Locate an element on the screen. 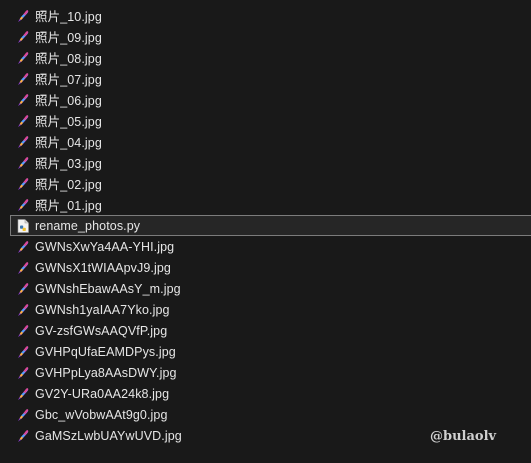  file-row: GWNsX1tWIAApvJ9.jpg is located at coordinates (265, 267).